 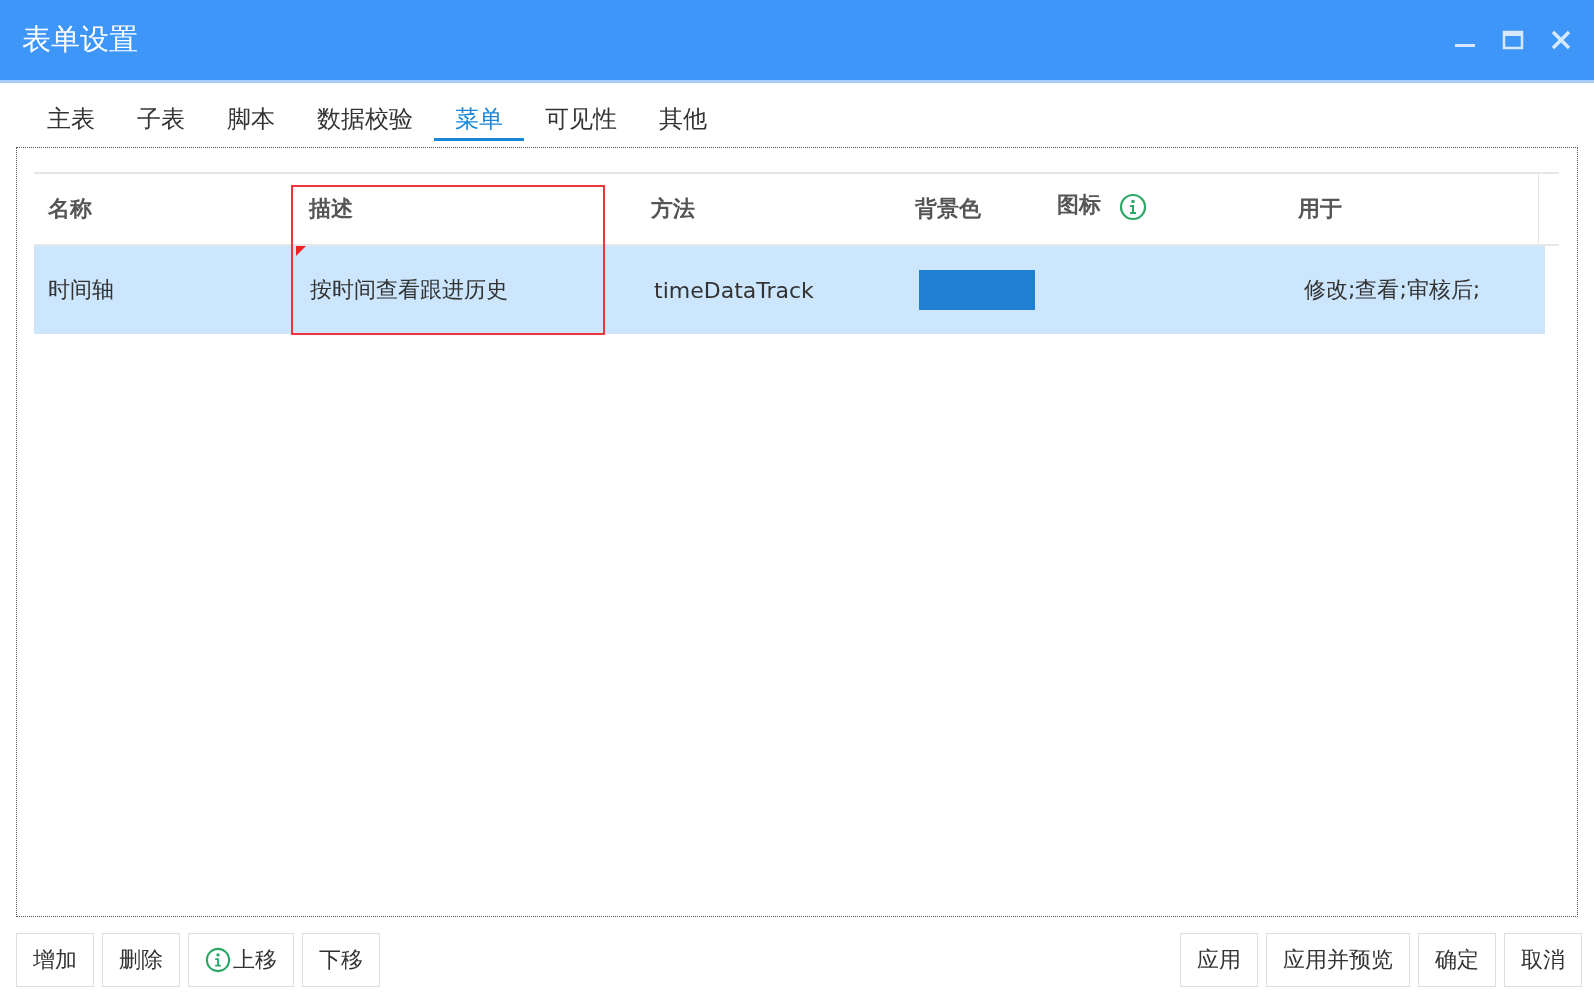 What do you see at coordinates (683, 119) in the screenshot?
I see `tab: 其他` at bounding box center [683, 119].